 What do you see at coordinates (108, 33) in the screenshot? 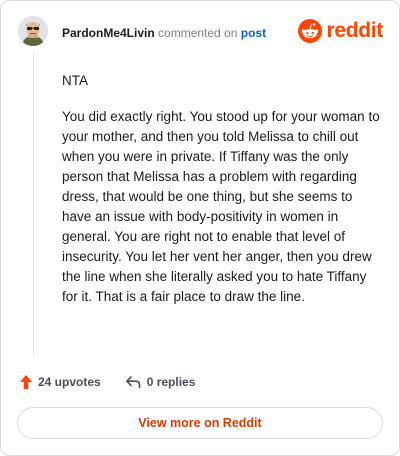
I see `author-username: PardonMe4Livin` at bounding box center [108, 33].